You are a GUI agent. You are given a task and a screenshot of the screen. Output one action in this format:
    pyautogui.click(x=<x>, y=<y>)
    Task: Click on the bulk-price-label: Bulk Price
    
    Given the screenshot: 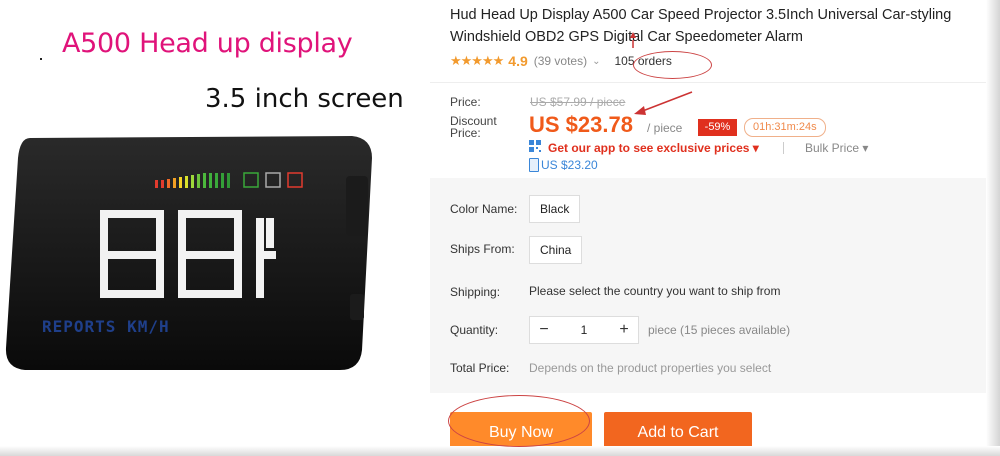 What is the action you would take?
    pyautogui.click(x=832, y=148)
    